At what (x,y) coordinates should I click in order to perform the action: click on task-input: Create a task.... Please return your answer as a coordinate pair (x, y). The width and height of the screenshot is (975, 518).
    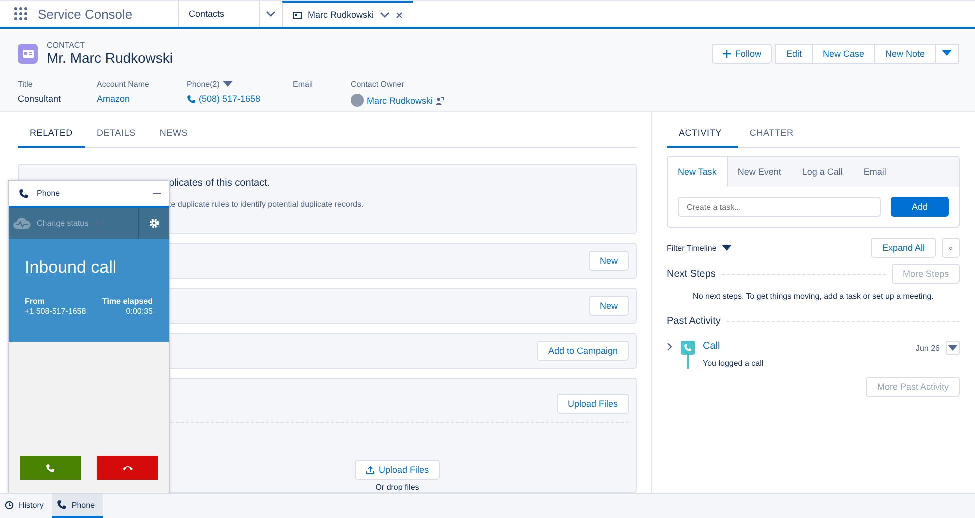
    Looking at the image, I should click on (779, 207).